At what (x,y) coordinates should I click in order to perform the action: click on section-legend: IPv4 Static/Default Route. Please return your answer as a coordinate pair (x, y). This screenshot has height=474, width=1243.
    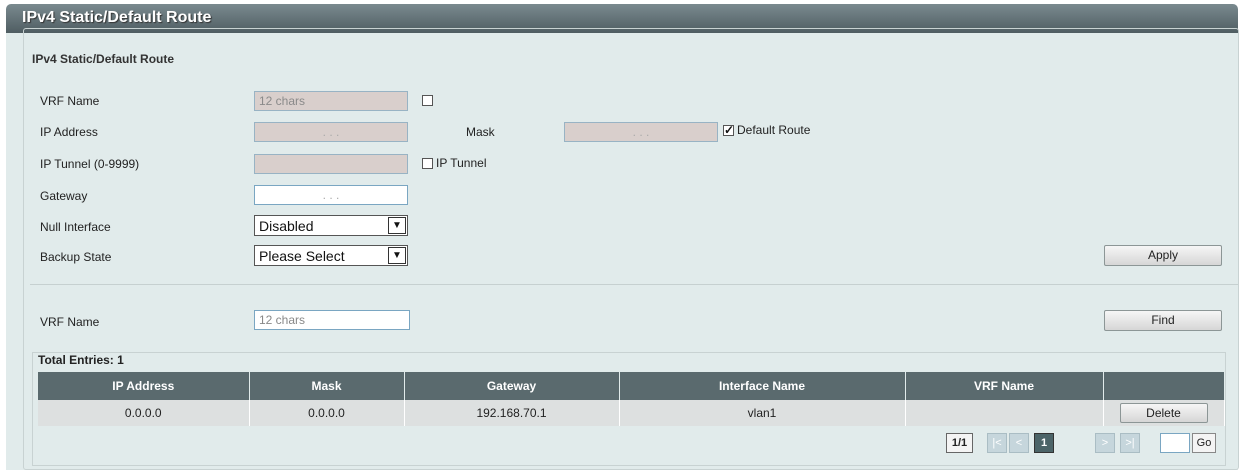
    Looking at the image, I should click on (103, 59).